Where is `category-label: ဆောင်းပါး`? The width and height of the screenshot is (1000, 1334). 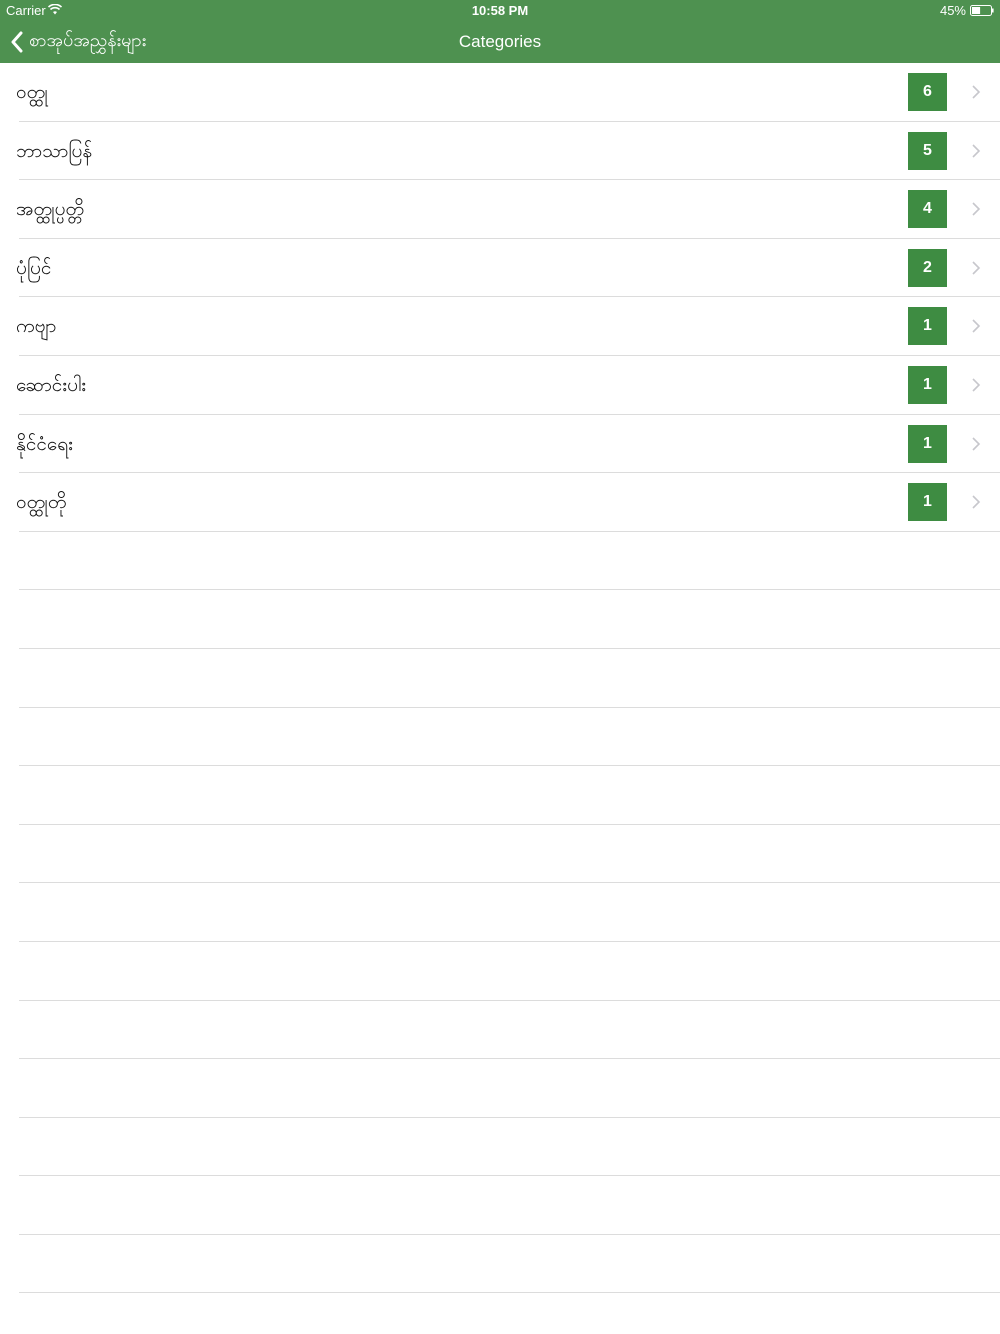
category-label: ဆောင်းပါး is located at coordinates (51, 384).